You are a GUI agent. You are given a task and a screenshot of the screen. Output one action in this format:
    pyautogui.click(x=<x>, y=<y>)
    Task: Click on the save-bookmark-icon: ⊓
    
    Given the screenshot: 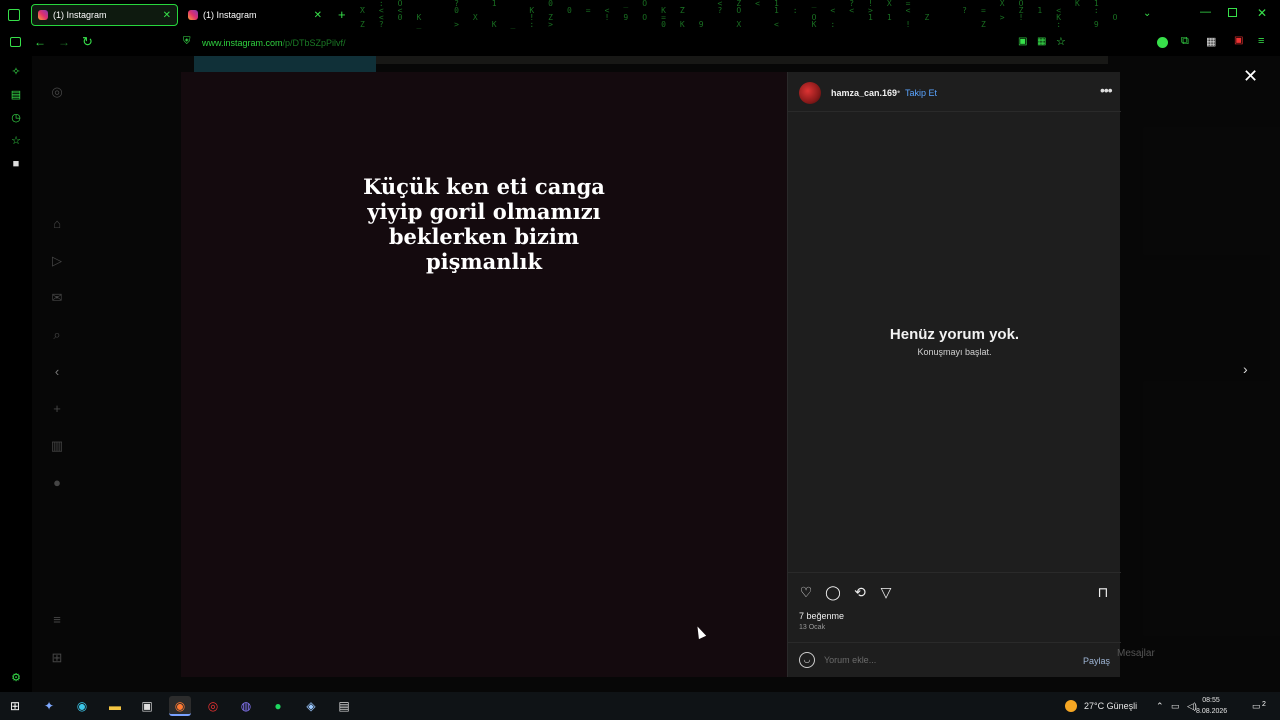 What is the action you would take?
    pyautogui.click(x=1103, y=592)
    